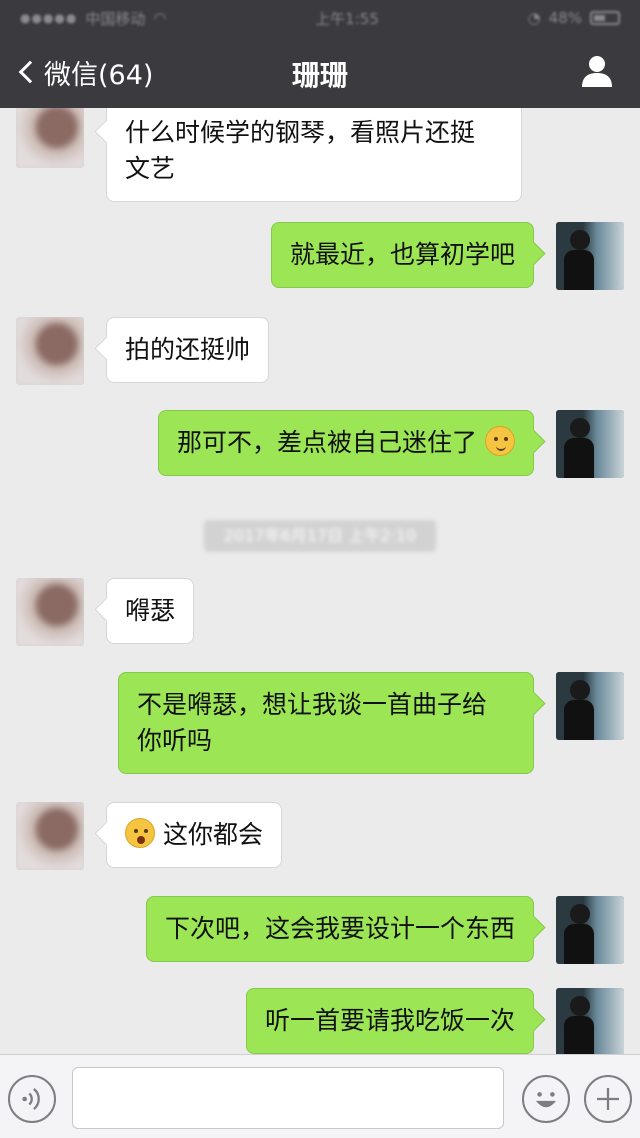 The height and width of the screenshot is (1138, 640). Describe the element at coordinates (546, 1099) in the screenshot. I see `emoji-icon` at that location.